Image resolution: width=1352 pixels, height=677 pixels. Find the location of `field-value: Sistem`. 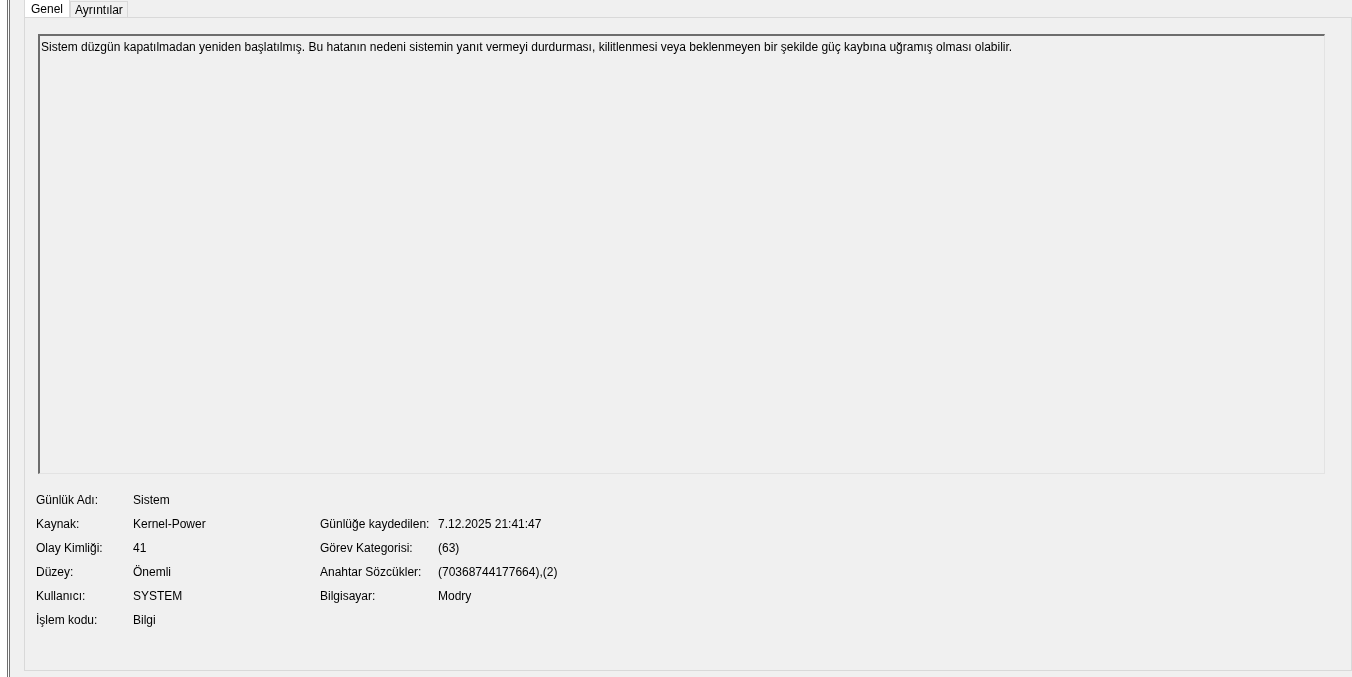

field-value: Sistem is located at coordinates (151, 500).